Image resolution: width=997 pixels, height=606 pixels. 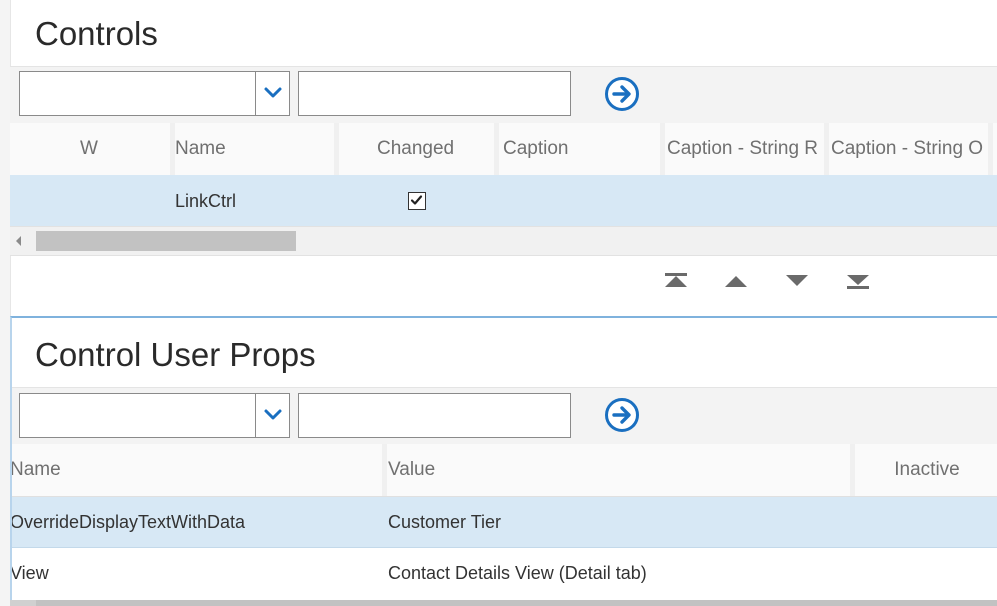 I want to click on props-query-toolbar, so click(x=503, y=416).